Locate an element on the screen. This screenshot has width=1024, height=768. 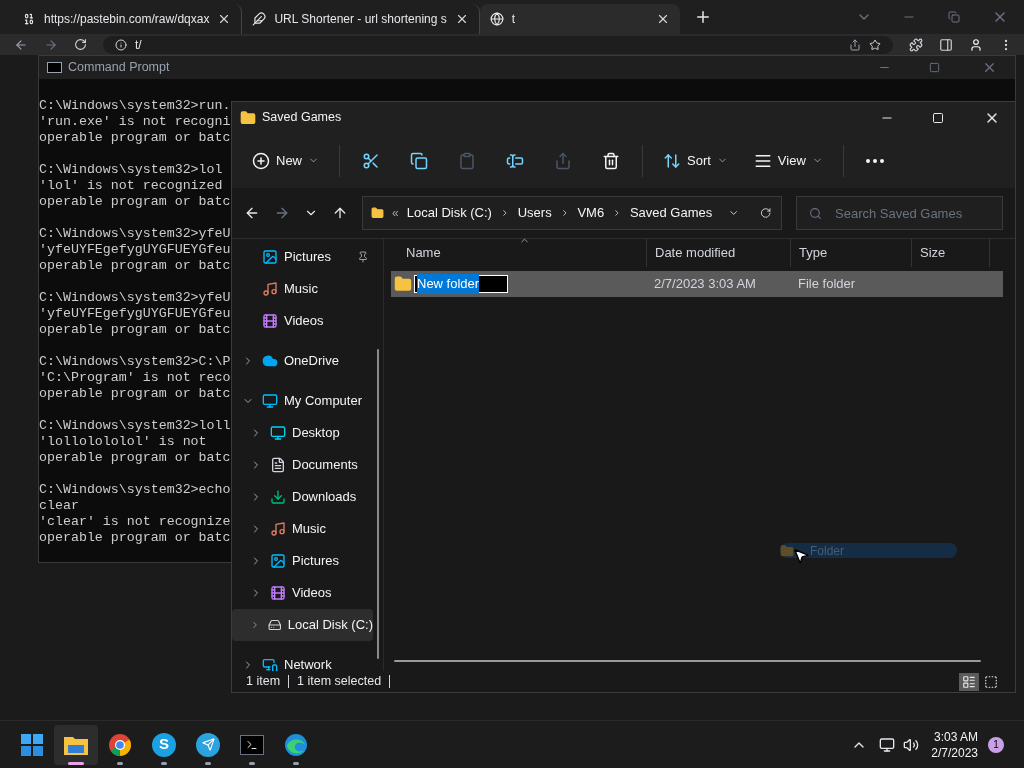
toolbar-button: New is located at coordinates (285, 160).